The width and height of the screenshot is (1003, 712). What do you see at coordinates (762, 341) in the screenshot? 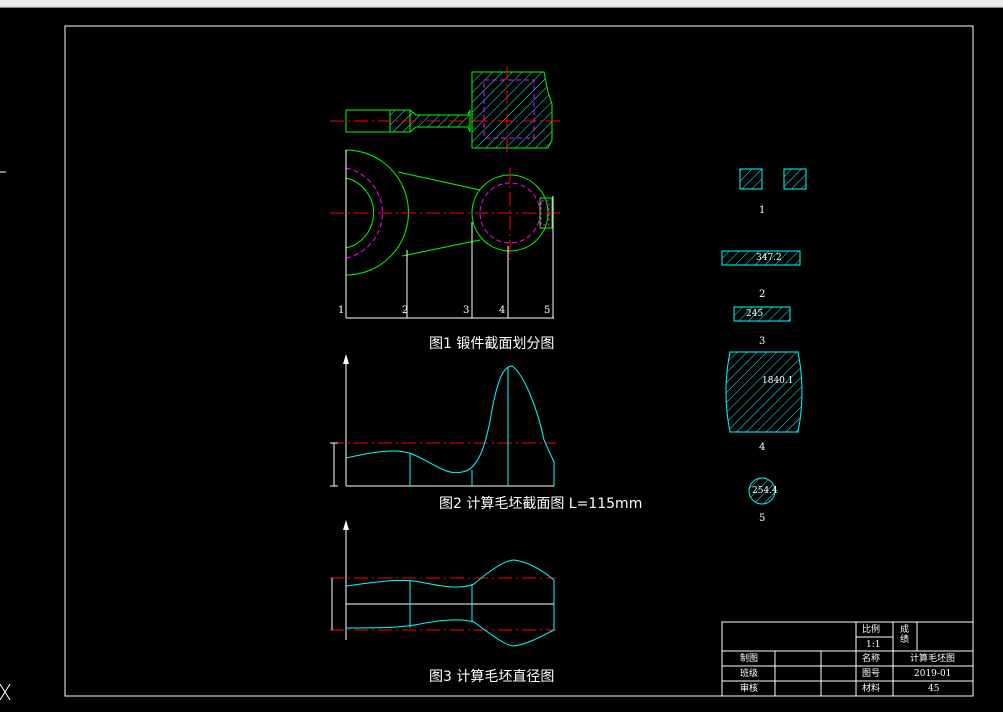
I see `section-number: 3` at bounding box center [762, 341].